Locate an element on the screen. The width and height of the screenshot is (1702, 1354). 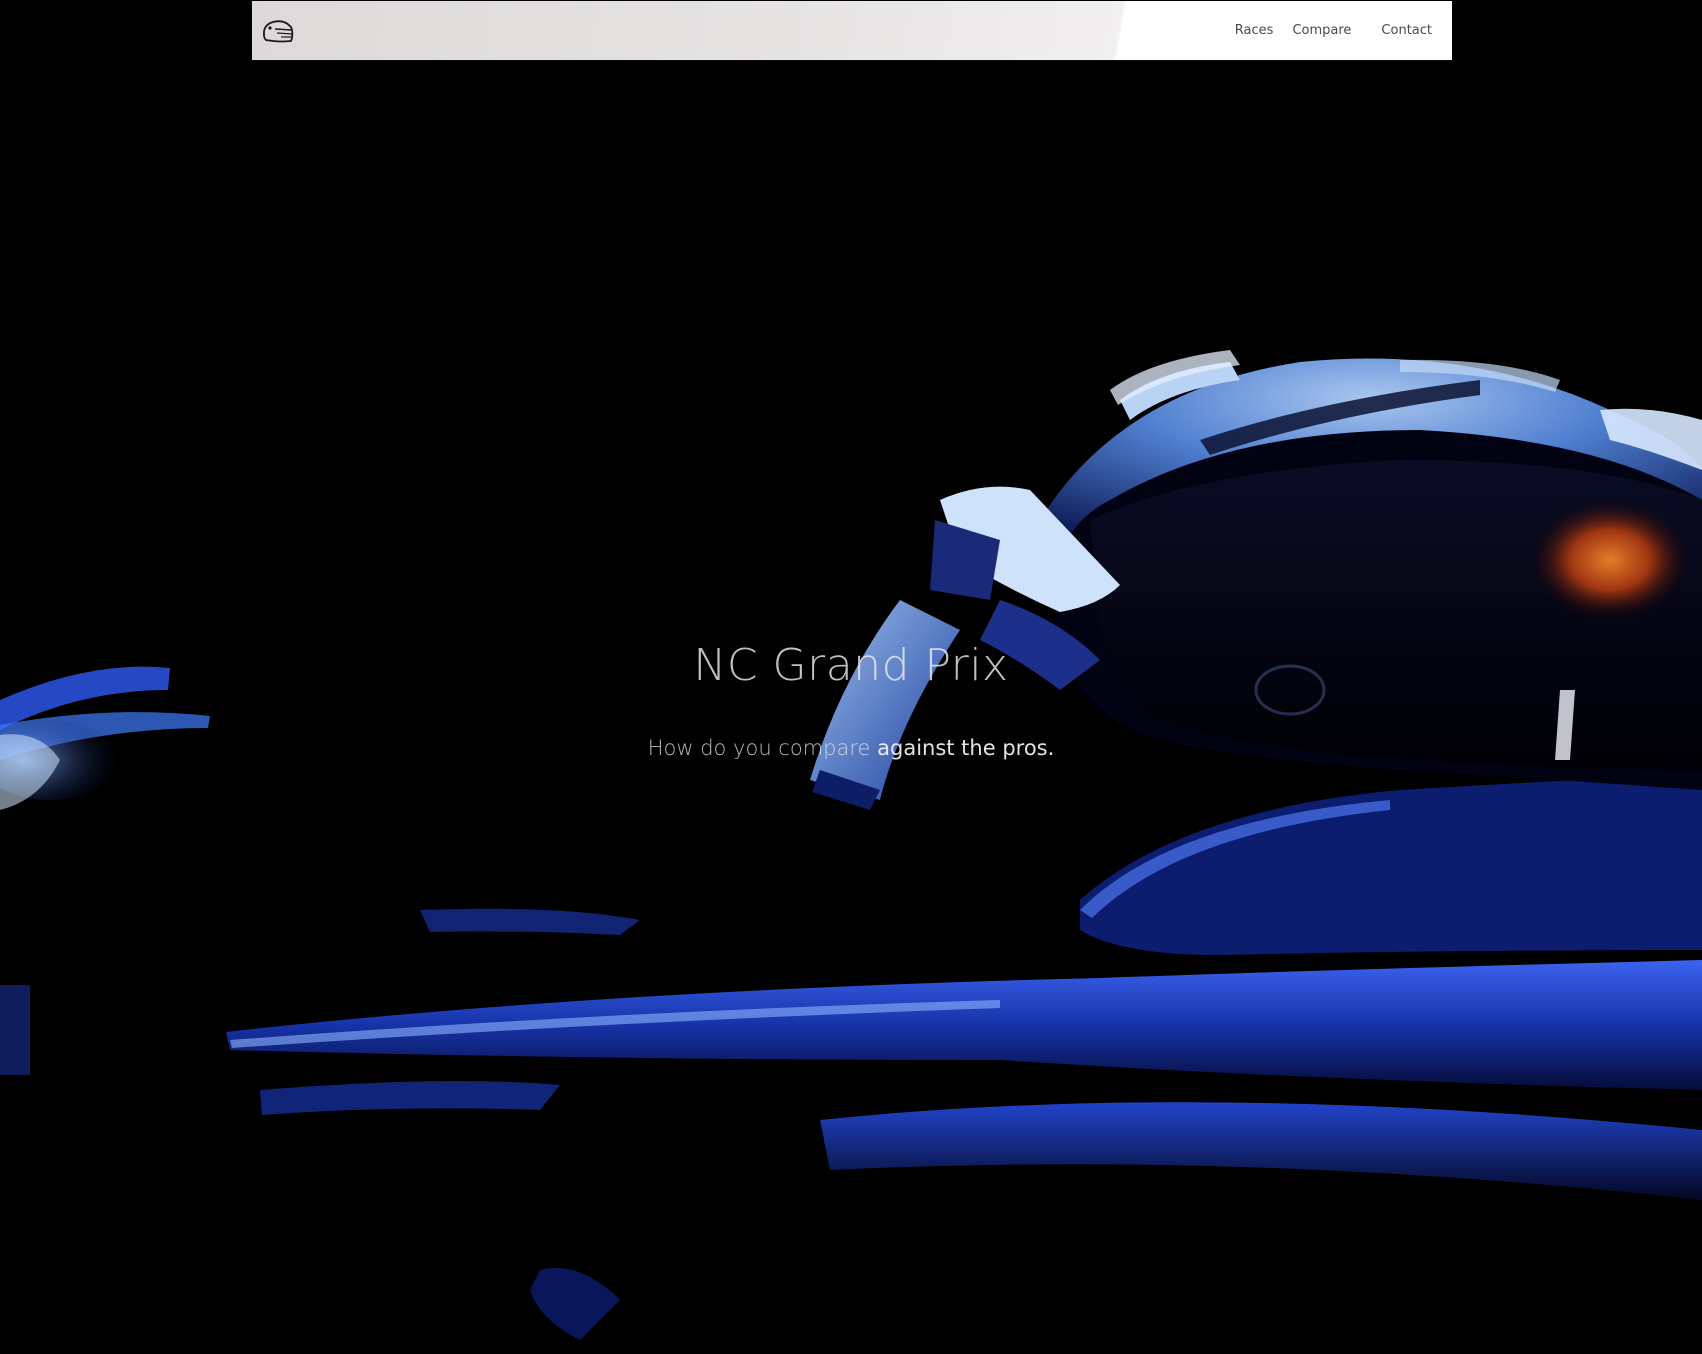
hero-subtitle-lead: How do you compare is located at coordinates (762, 748).